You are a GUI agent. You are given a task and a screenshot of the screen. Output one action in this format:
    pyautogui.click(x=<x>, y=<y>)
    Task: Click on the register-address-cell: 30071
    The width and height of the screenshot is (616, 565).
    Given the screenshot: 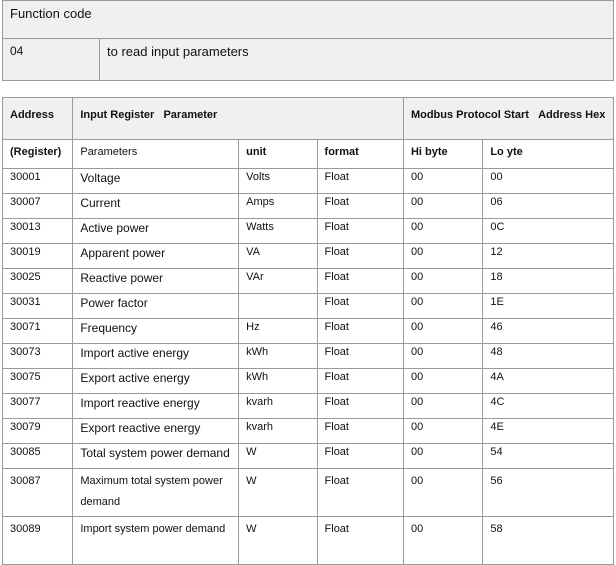 What is the action you would take?
    pyautogui.click(x=37, y=331)
    